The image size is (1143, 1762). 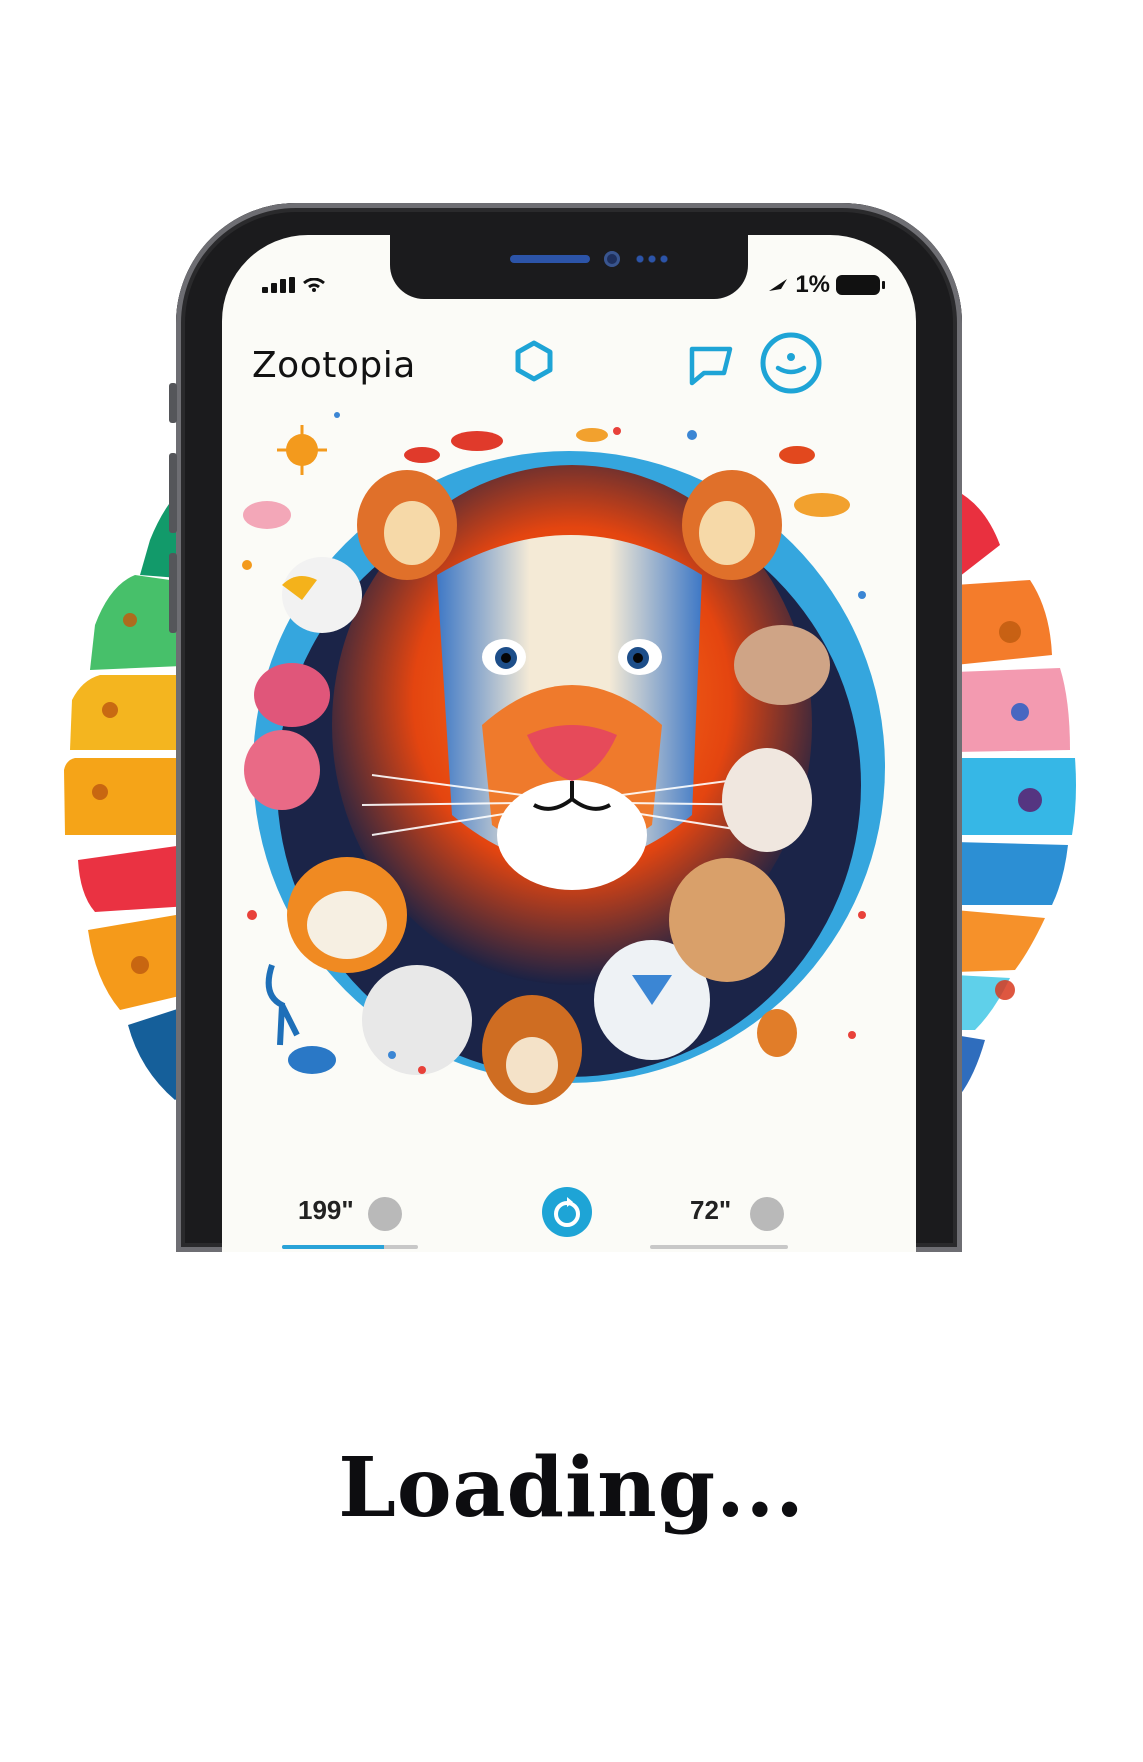 What do you see at coordinates (711, 365) in the screenshot?
I see `chat-bubble-icon` at bounding box center [711, 365].